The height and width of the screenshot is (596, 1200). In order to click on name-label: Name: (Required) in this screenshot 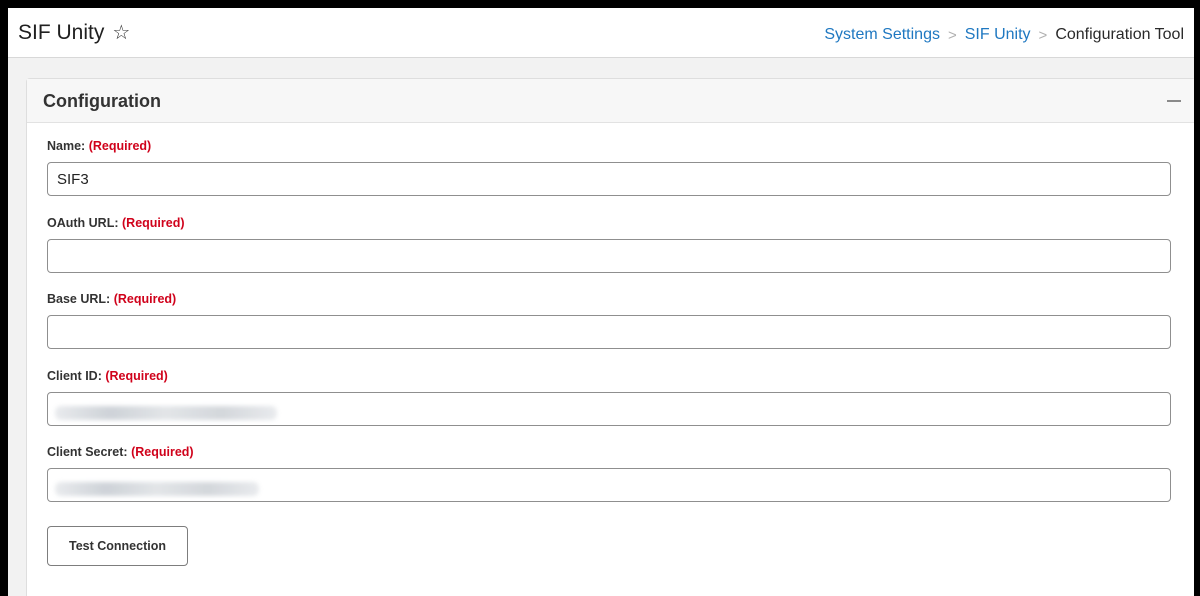, I will do `click(609, 146)`.